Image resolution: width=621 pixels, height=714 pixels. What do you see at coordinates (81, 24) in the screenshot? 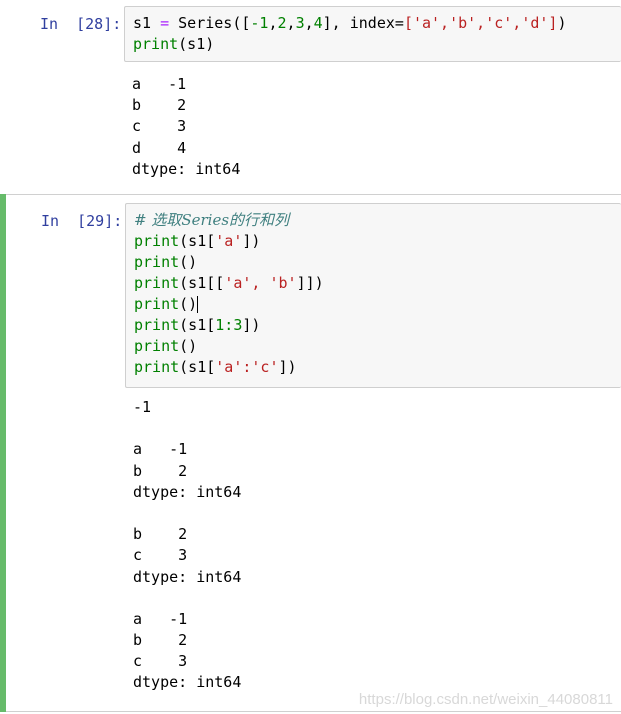
I see `cell-prompt: In [28]:` at bounding box center [81, 24].